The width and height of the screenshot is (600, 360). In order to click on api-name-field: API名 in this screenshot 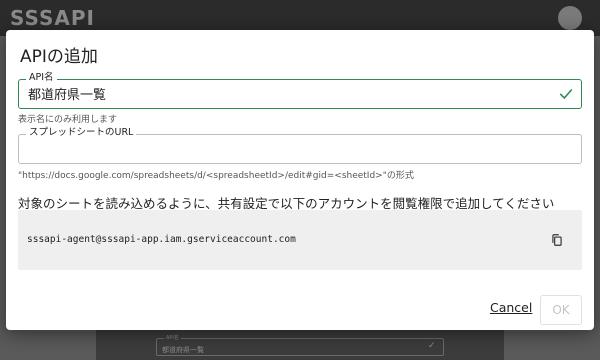, I will do `click(300, 90)`.